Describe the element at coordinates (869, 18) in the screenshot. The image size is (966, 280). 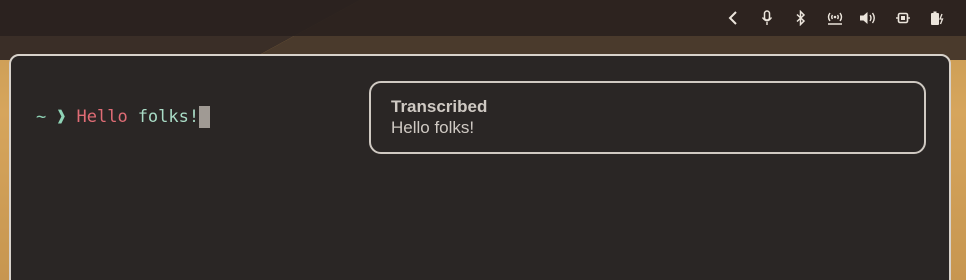
I see `volume-icon` at that location.